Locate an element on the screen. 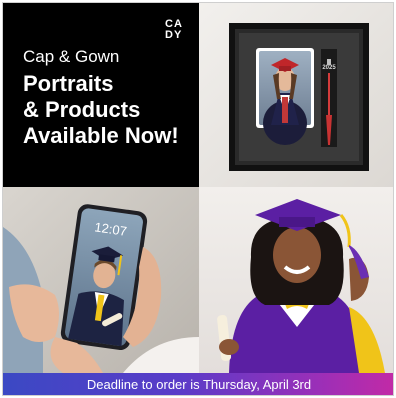  graduate-face is located at coordinates (297, 255).